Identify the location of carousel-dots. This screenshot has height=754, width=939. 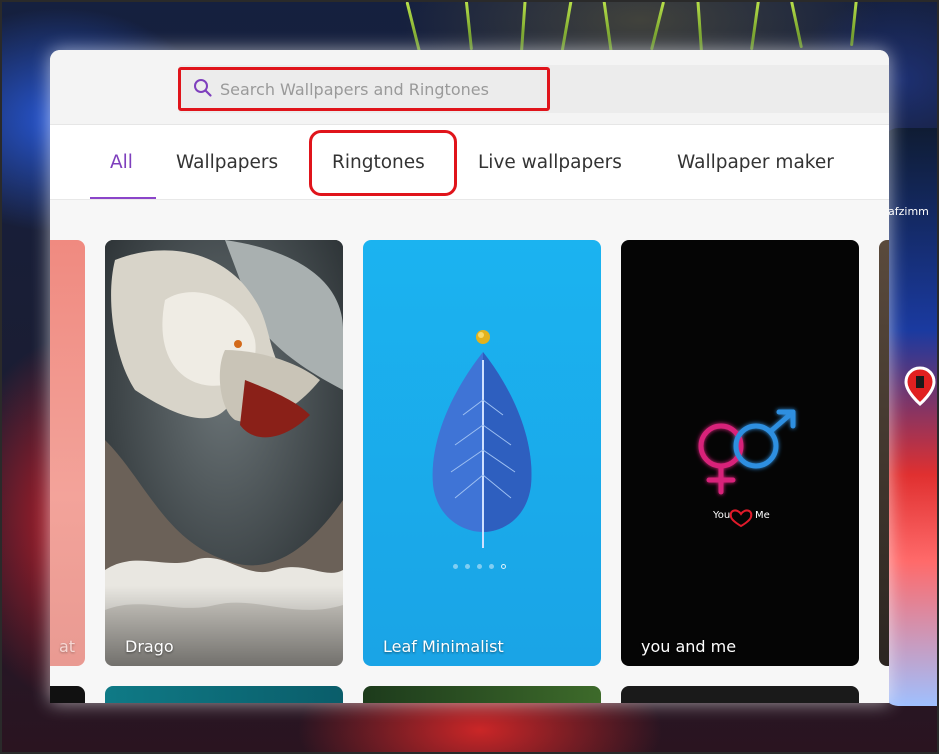
(479, 566).